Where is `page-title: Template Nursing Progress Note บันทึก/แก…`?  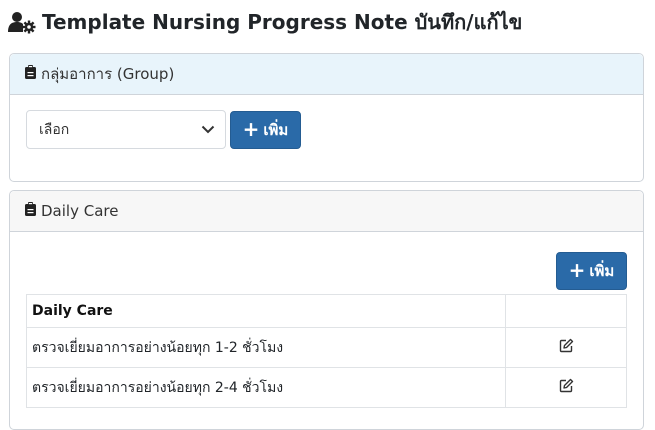
page-title: Template Nursing Progress Note บันทึก/แก… is located at coordinates (265, 22).